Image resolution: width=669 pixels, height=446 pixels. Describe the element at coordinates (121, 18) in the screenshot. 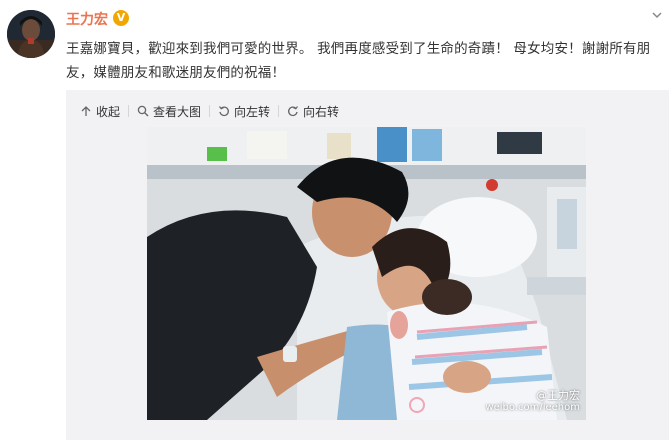

I see `verified-badge-icon: V` at that location.